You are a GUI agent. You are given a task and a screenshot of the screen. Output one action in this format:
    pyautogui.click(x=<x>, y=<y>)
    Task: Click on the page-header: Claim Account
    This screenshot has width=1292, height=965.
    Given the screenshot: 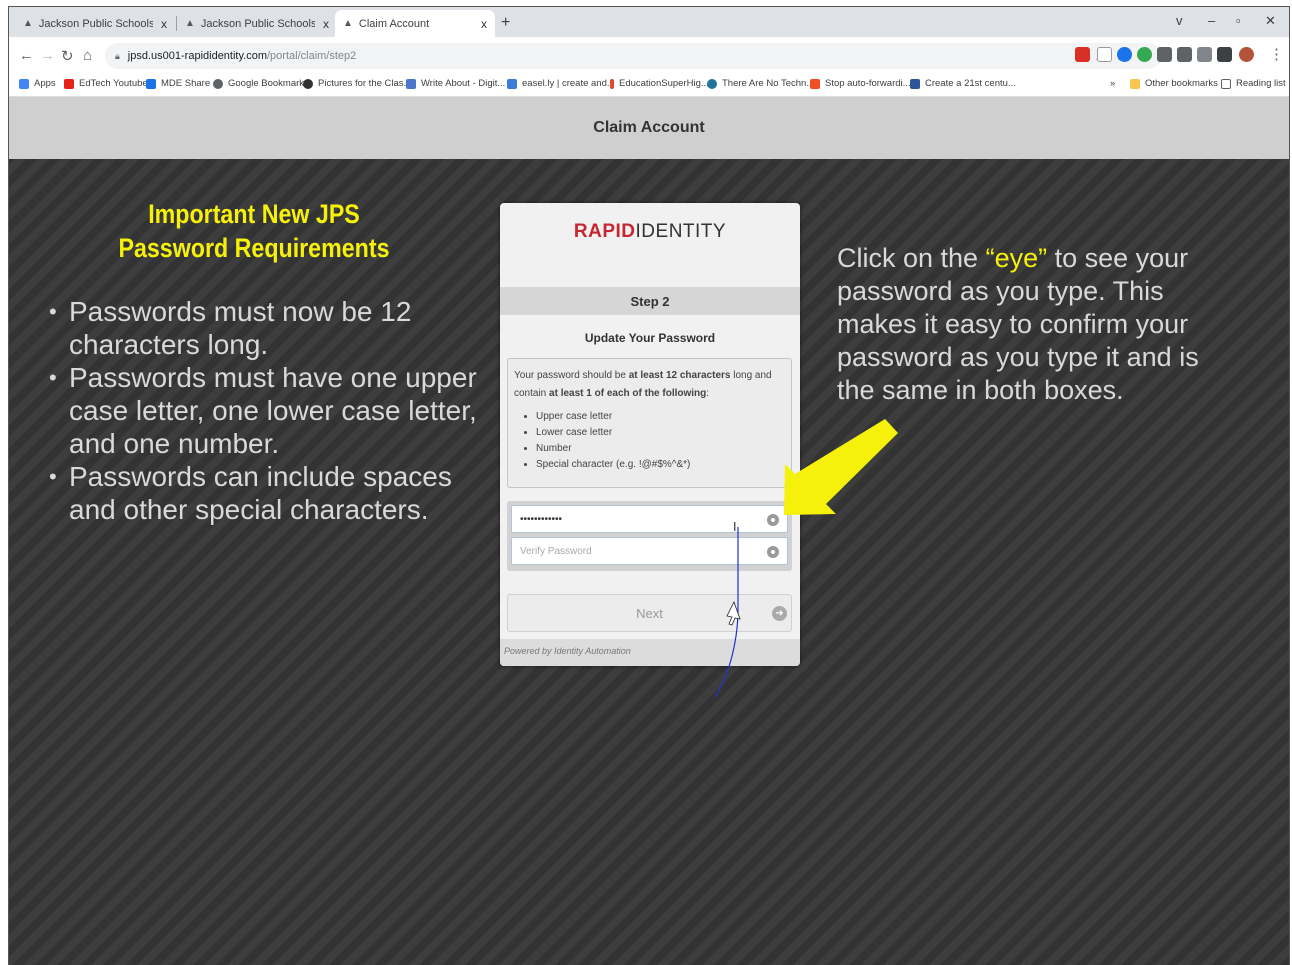 What is the action you would take?
    pyautogui.click(x=649, y=128)
    